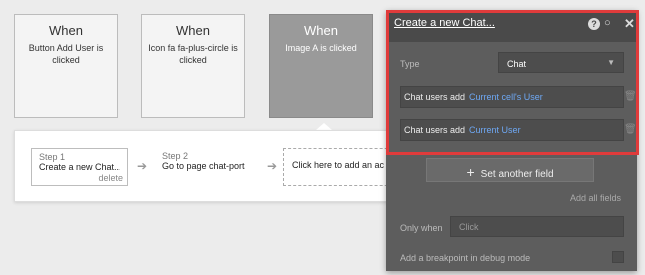 The image size is (645, 275). What do you see at coordinates (321, 66) in the screenshot?
I see `event-card-image-a: When Image A is clicked` at bounding box center [321, 66].